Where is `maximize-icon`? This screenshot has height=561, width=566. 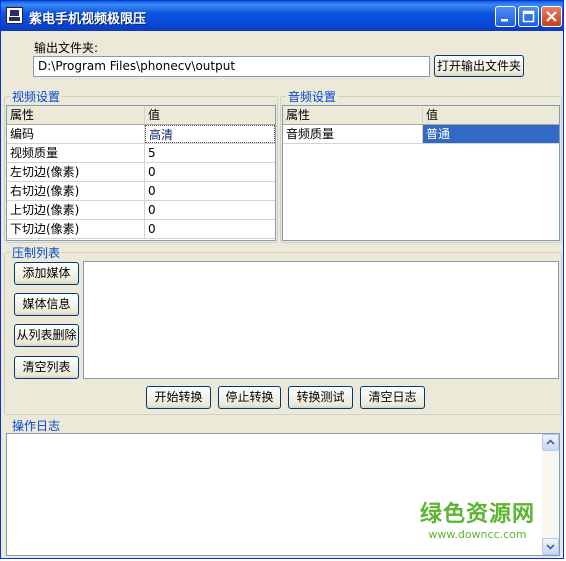
maximize-icon is located at coordinates (528, 16).